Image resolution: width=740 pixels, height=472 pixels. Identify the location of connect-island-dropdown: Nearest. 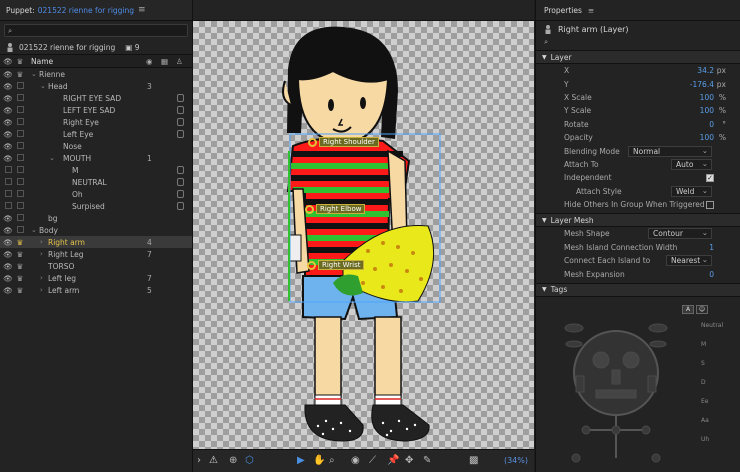
(689, 261).